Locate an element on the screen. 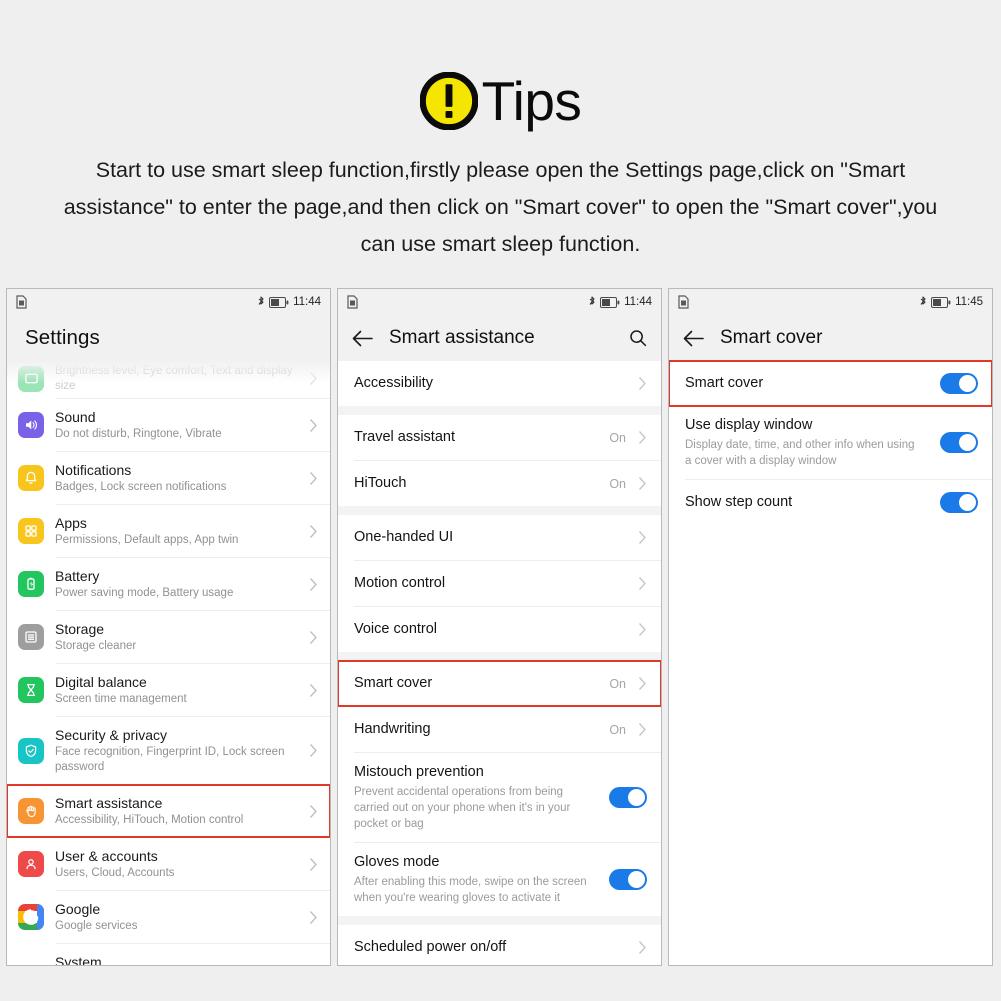 This screenshot has width=1001, height=1001. list-item-accessibility: Accessibility is located at coordinates (499, 383).